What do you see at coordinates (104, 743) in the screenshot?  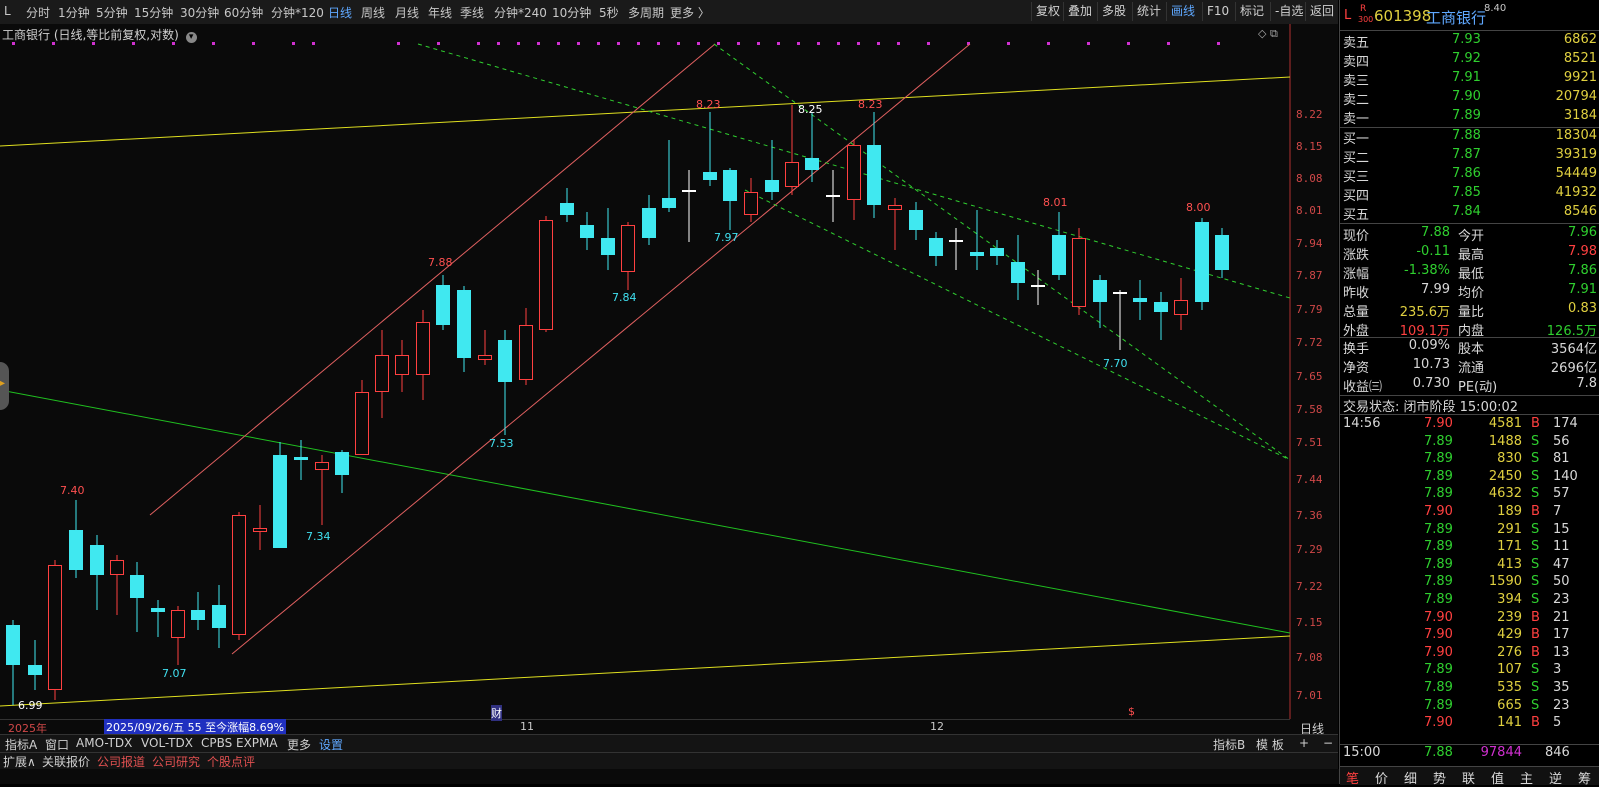 I see `indicator-tab: AMO-TDX` at bounding box center [104, 743].